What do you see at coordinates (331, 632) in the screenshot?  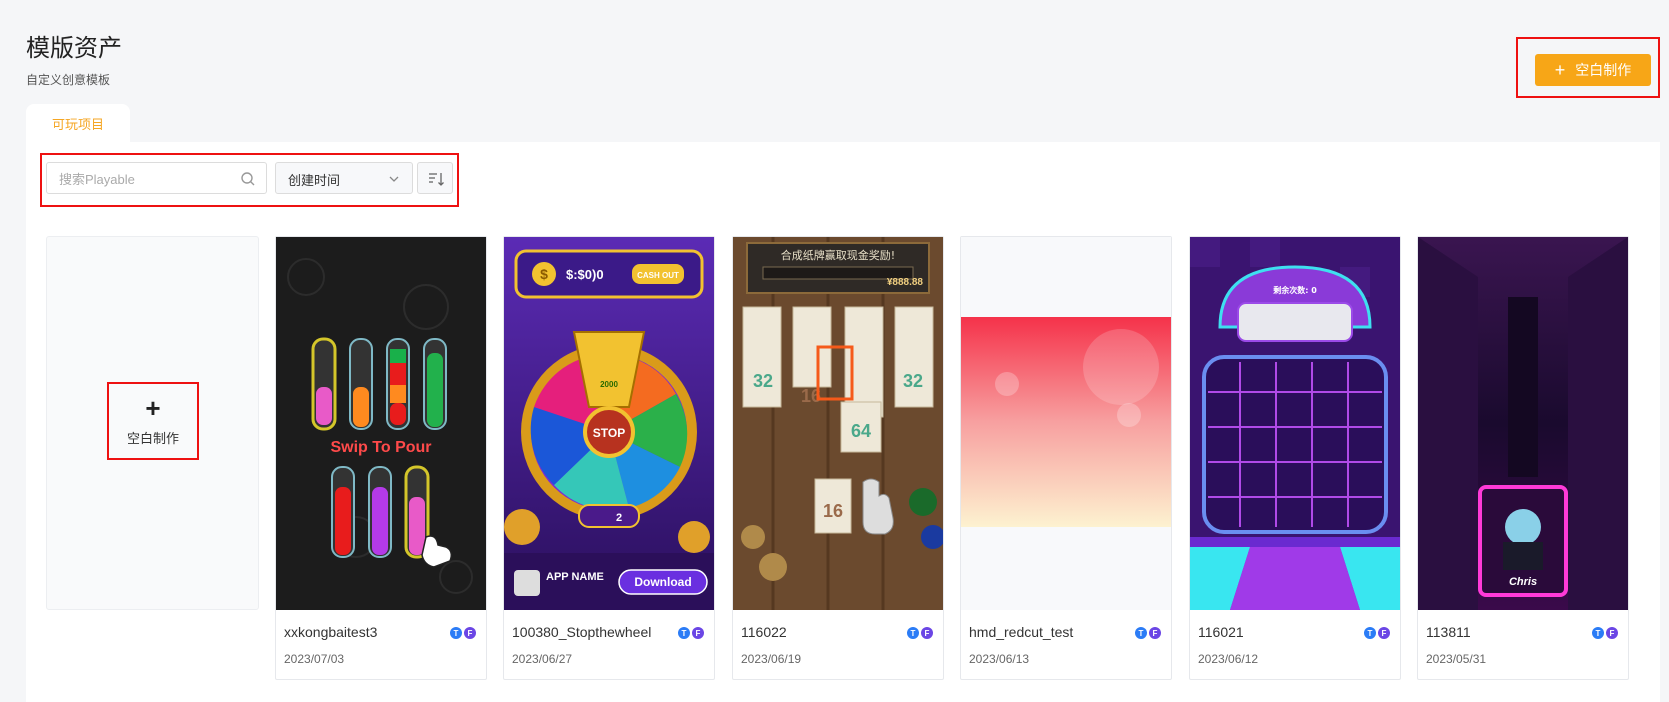 I see `template-name: xxkongbaitest3` at bounding box center [331, 632].